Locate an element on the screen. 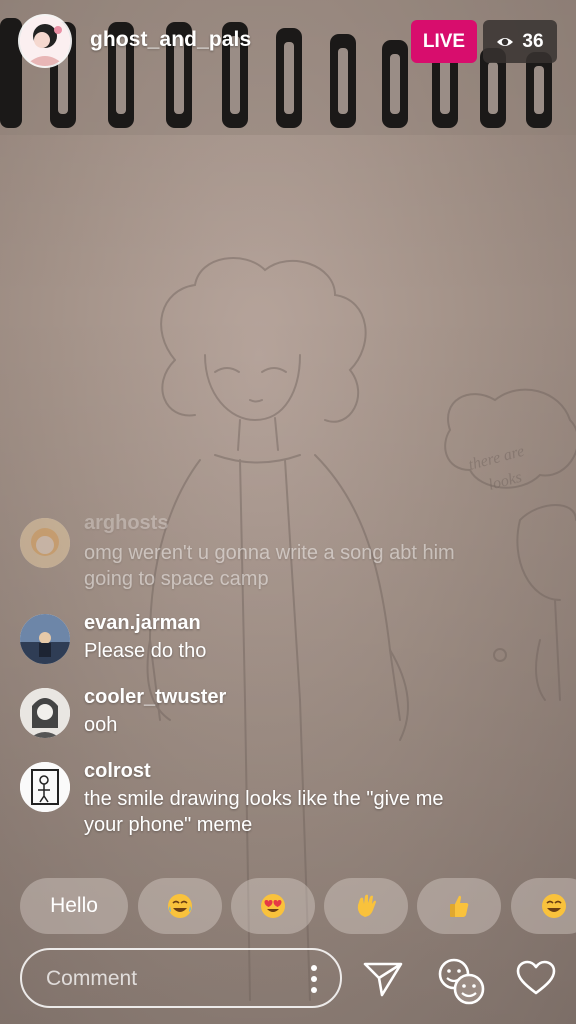 The height and width of the screenshot is (1024, 576). live-bottom-bar is located at coordinates (288, 981).